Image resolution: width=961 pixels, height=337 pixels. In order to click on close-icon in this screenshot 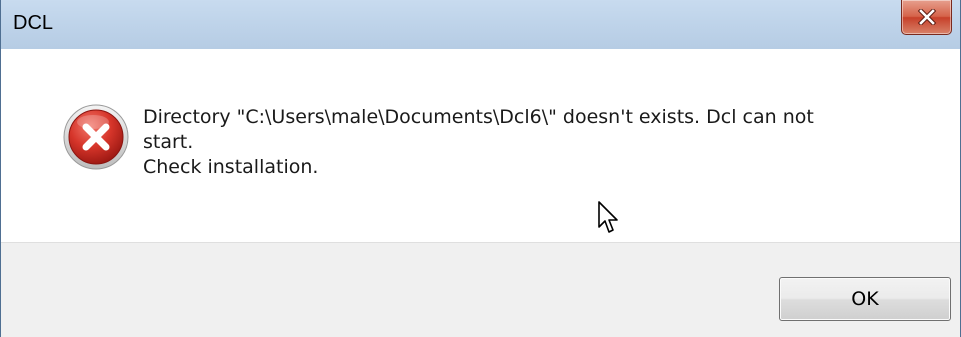, I will do `click(926, 17)`.